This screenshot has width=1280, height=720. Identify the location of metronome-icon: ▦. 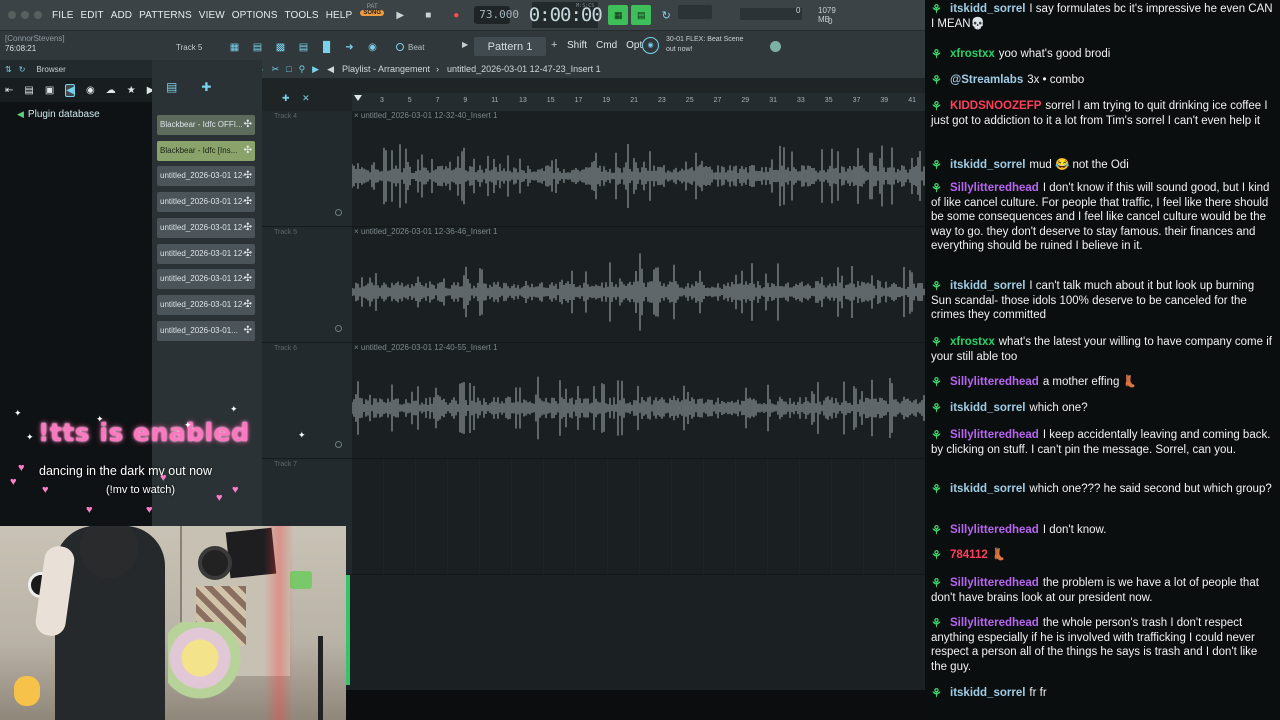
(618, 15).